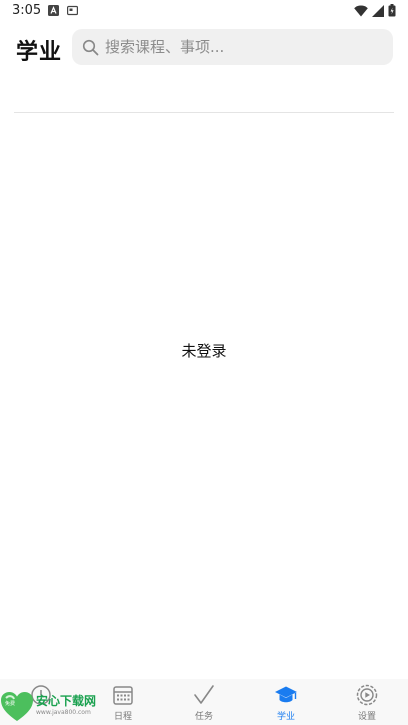  I want to click on tab-label: 学业, so click(285, 717).